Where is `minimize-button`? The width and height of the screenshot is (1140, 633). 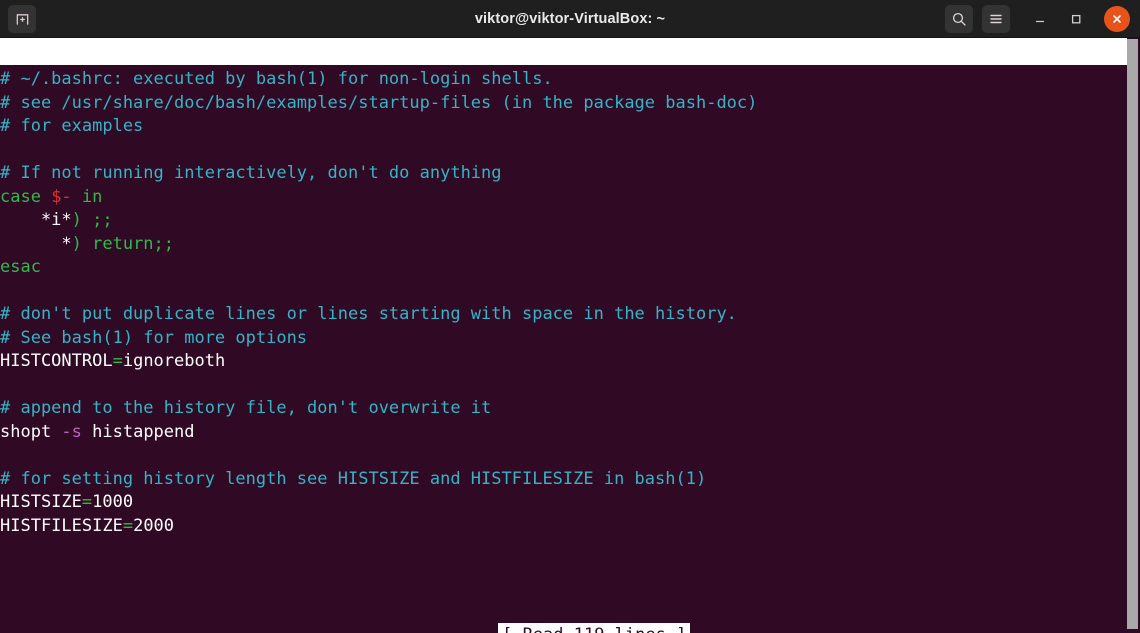 minimize-button is located at coordinates (1040, 19).